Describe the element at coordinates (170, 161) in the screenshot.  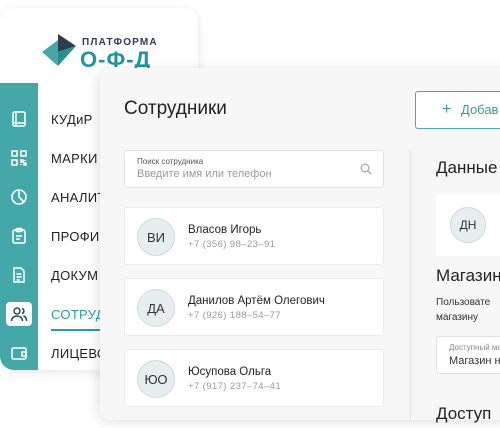
I see `search-label: Поиск сотрудника` at that location.